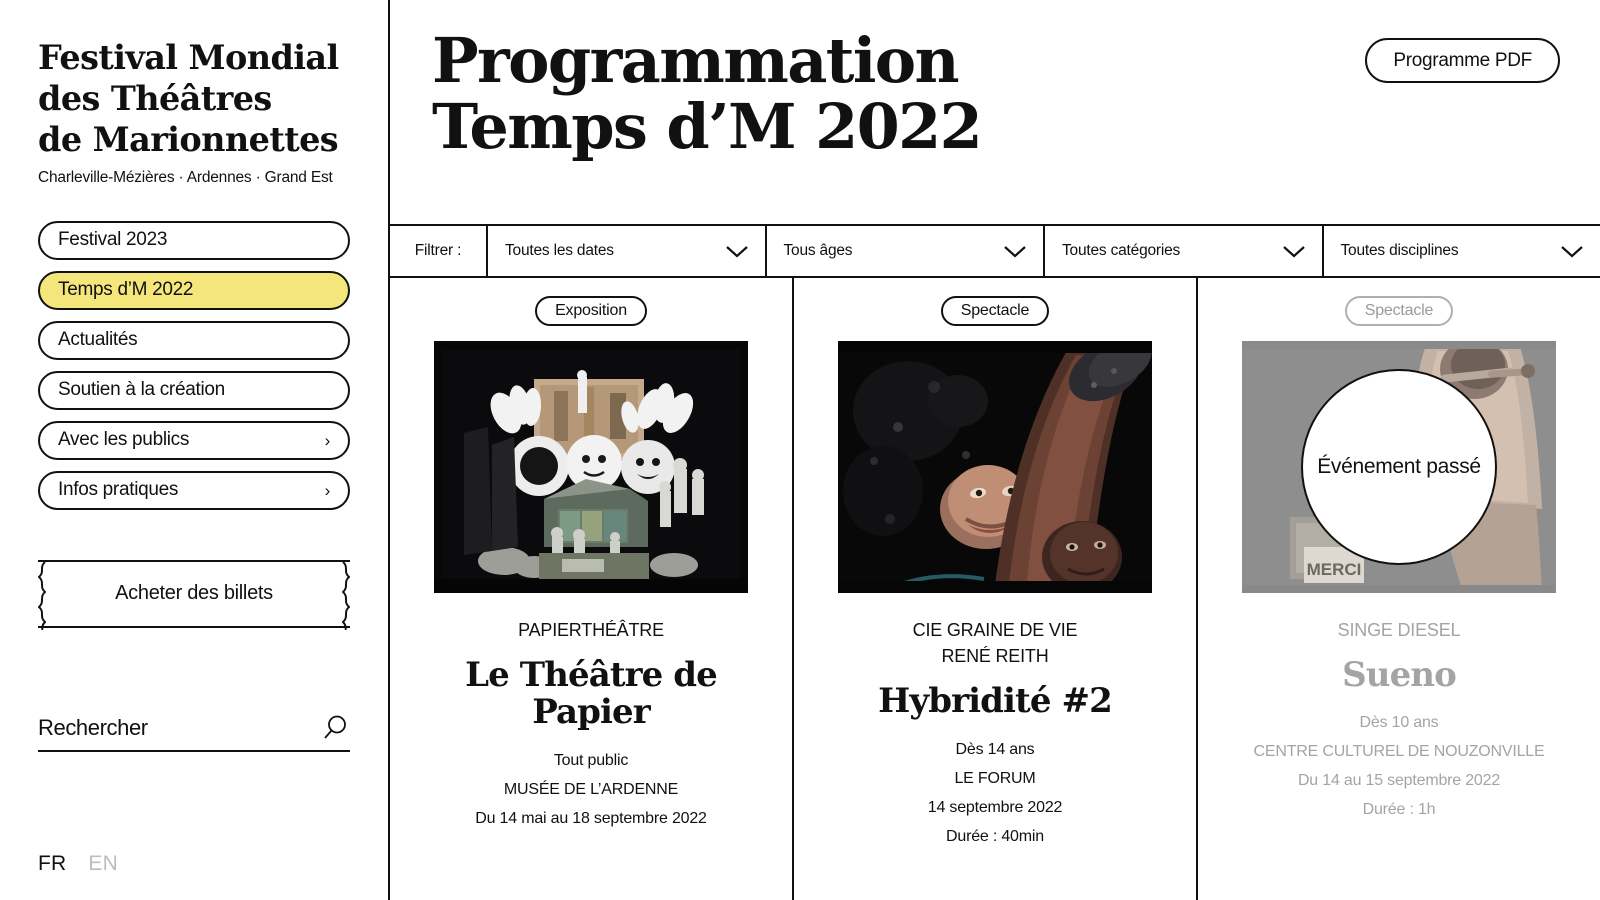  I want to click on language-switcher: FR EN, so click(78, 864).